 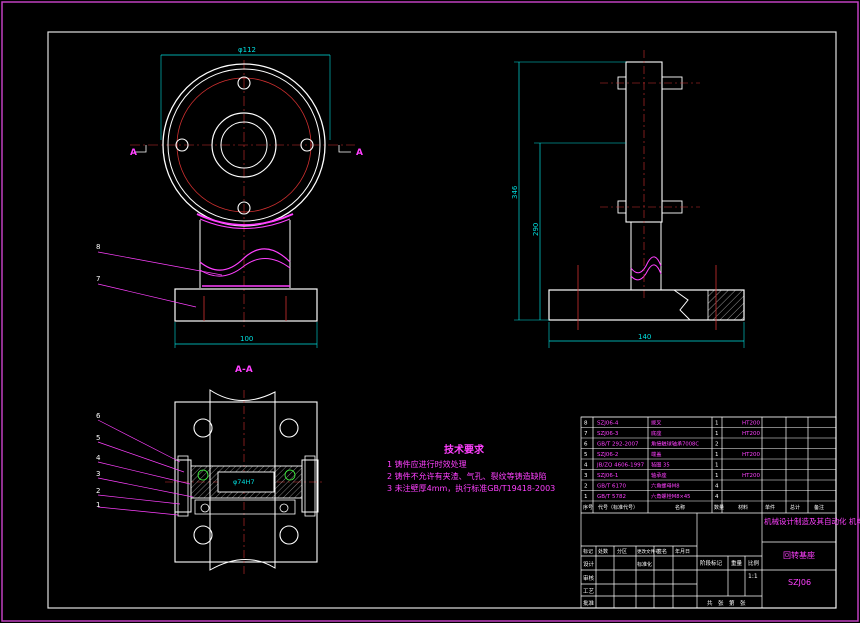 What do you see at coordinates (98, 438) in the screenshot?
I see `callout-5: 5` at bounding box center [98, 438].